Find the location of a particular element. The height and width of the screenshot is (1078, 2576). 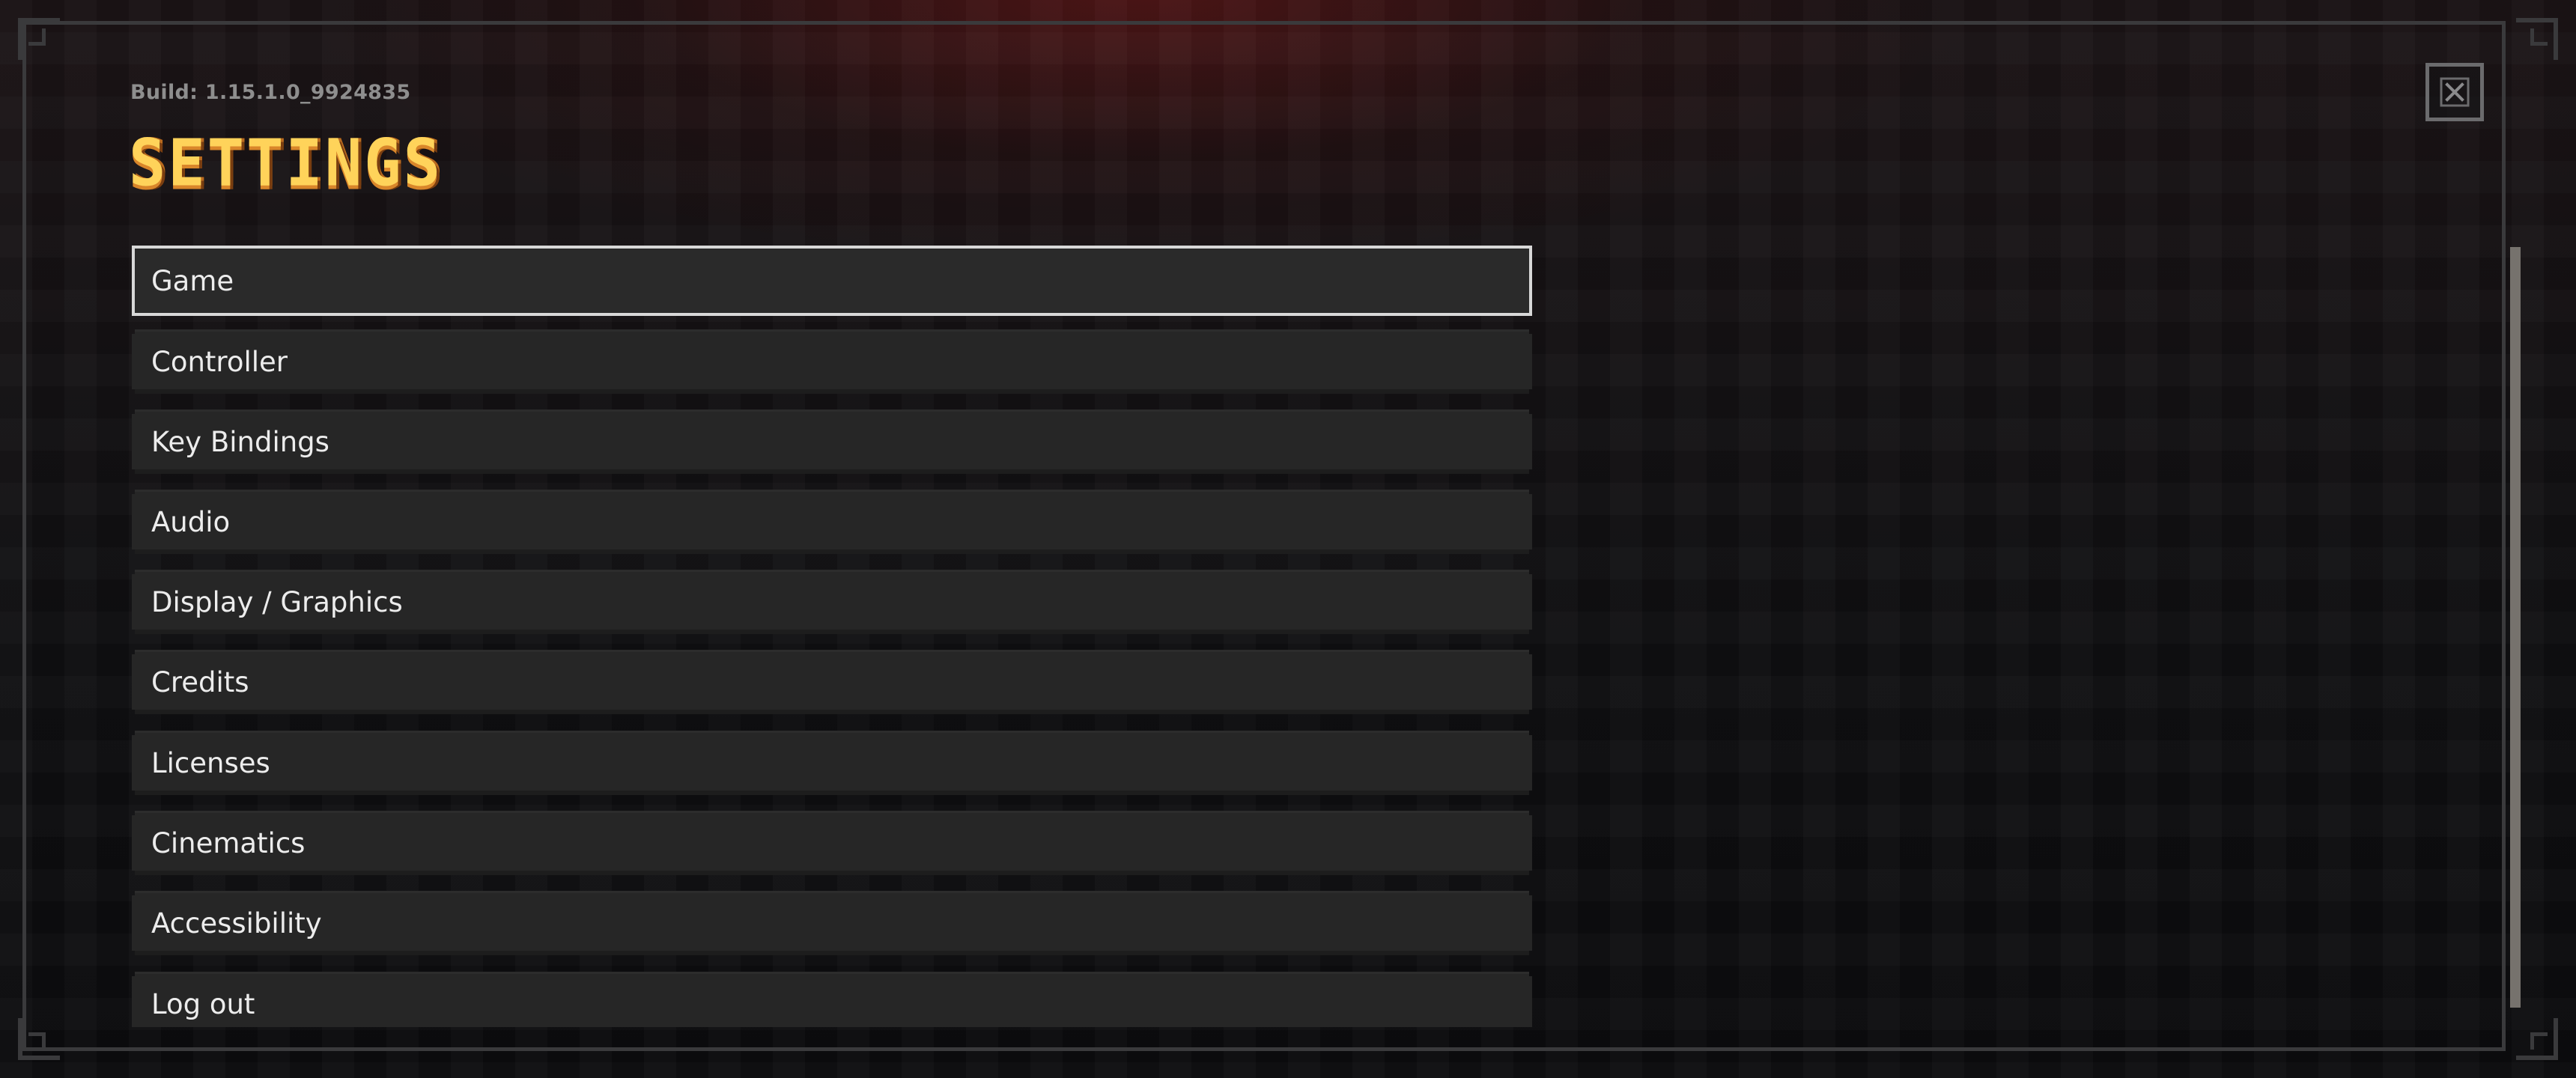

scrollbar-thumb is located at coordinates (2515, 627).